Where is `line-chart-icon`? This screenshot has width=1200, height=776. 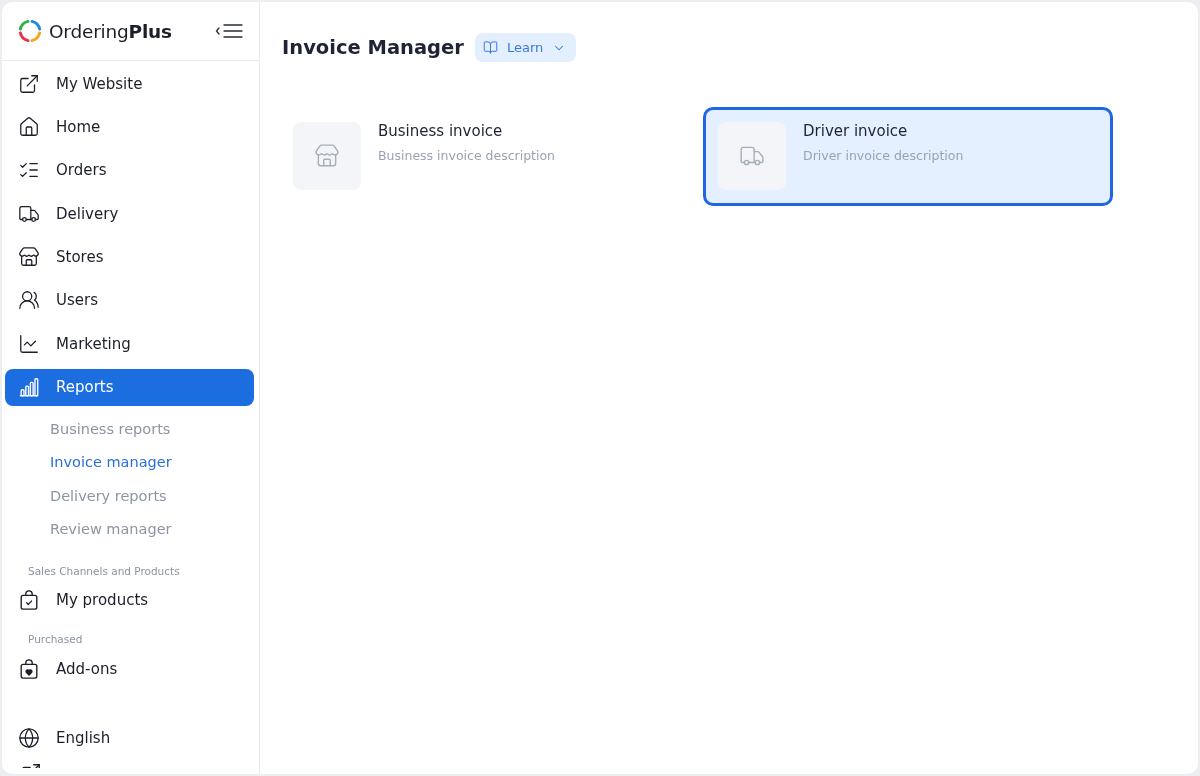
line-chart-icon is located at coordinates (29, 343).